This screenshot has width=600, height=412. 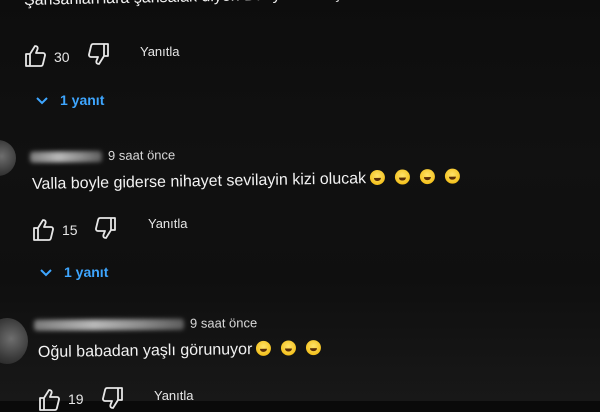 What do you see at coordinates (145, 351) in the screenshot?
I see `comment-text: Oğul babadan yaşlı görunuyor` at bounding box center [145, 351].